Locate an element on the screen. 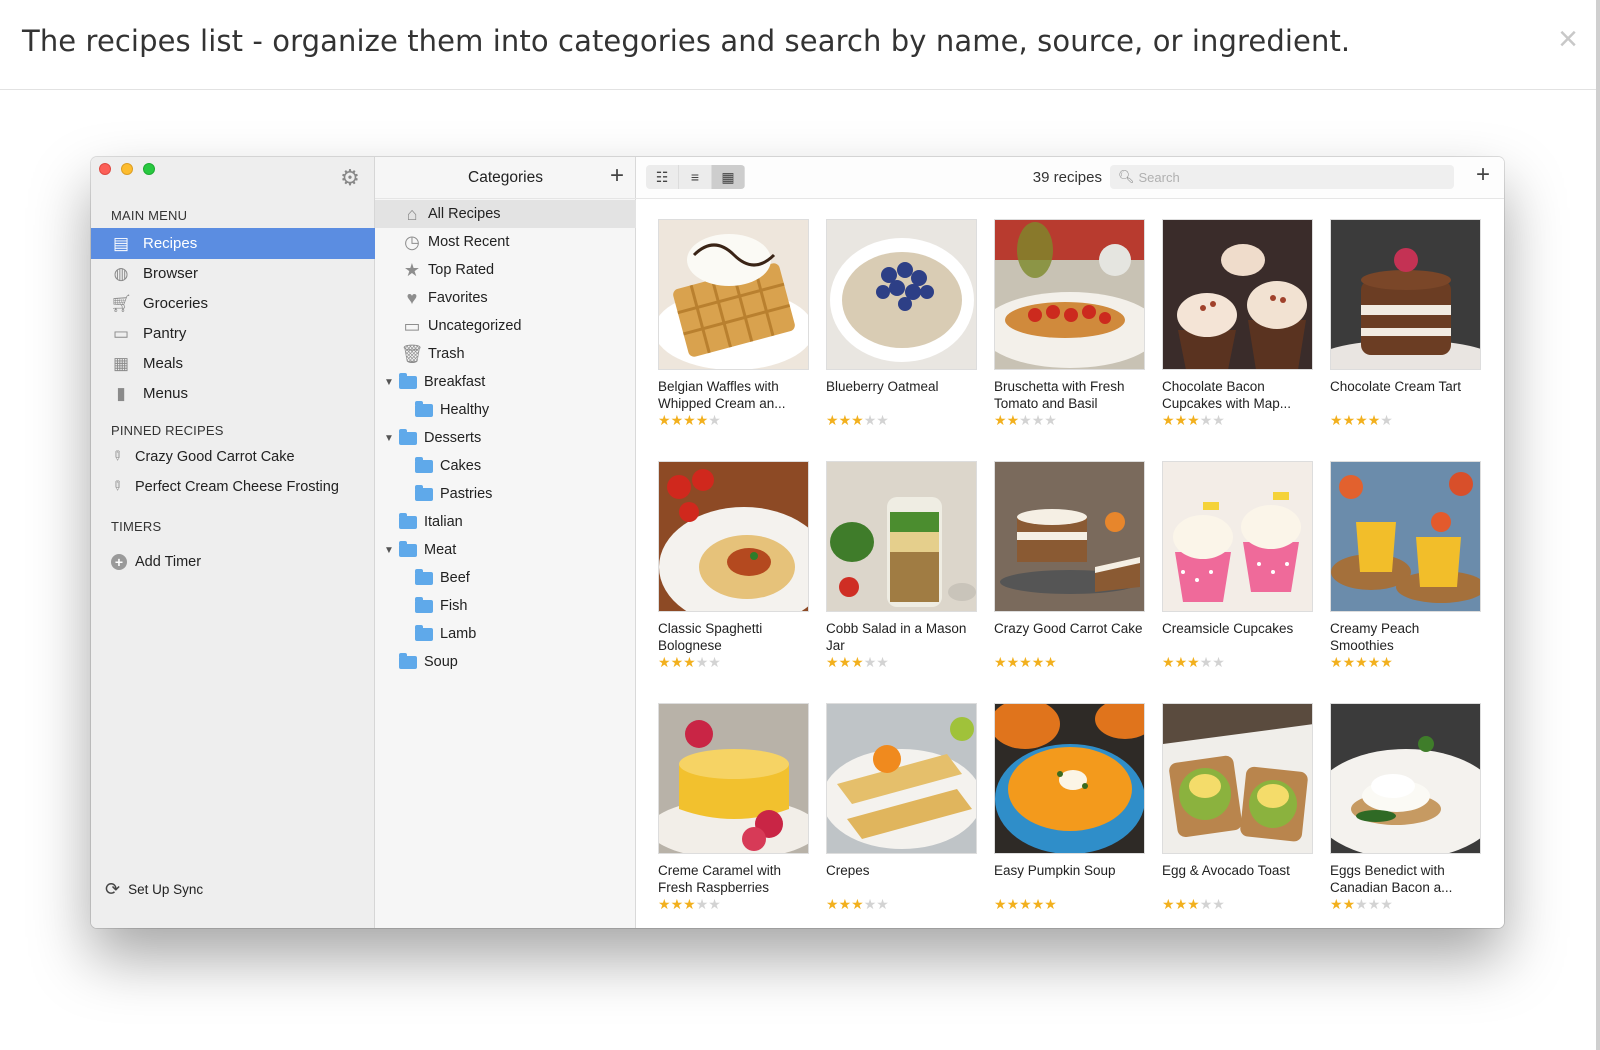 This screenshot has width=1600, height=1050. sidebar-item-meals: ▦ Meals is located at coordinates (233, 363).